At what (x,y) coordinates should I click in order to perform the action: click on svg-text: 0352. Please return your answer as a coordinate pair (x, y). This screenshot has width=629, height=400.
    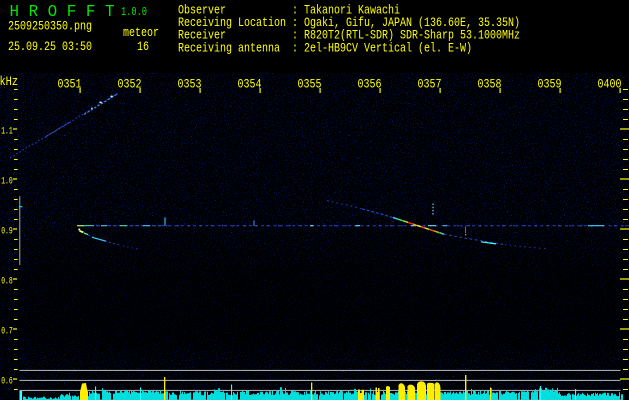
    Looking at the image, I should click on (130, 84).